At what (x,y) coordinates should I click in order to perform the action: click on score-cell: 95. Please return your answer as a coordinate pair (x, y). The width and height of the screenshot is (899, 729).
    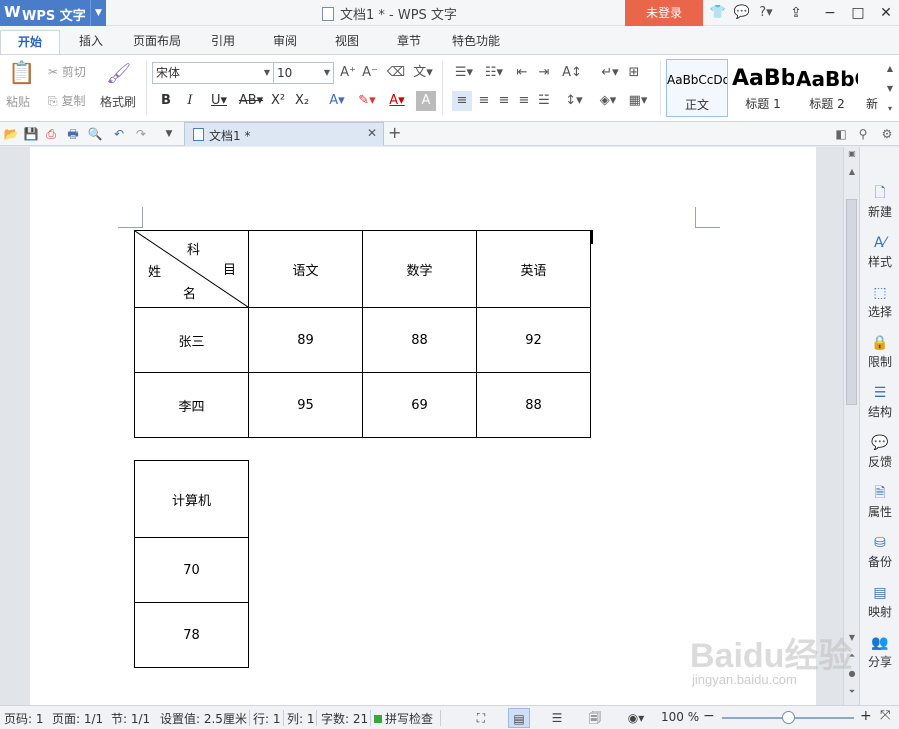
    Looking at the image, I should click on (305, 405).